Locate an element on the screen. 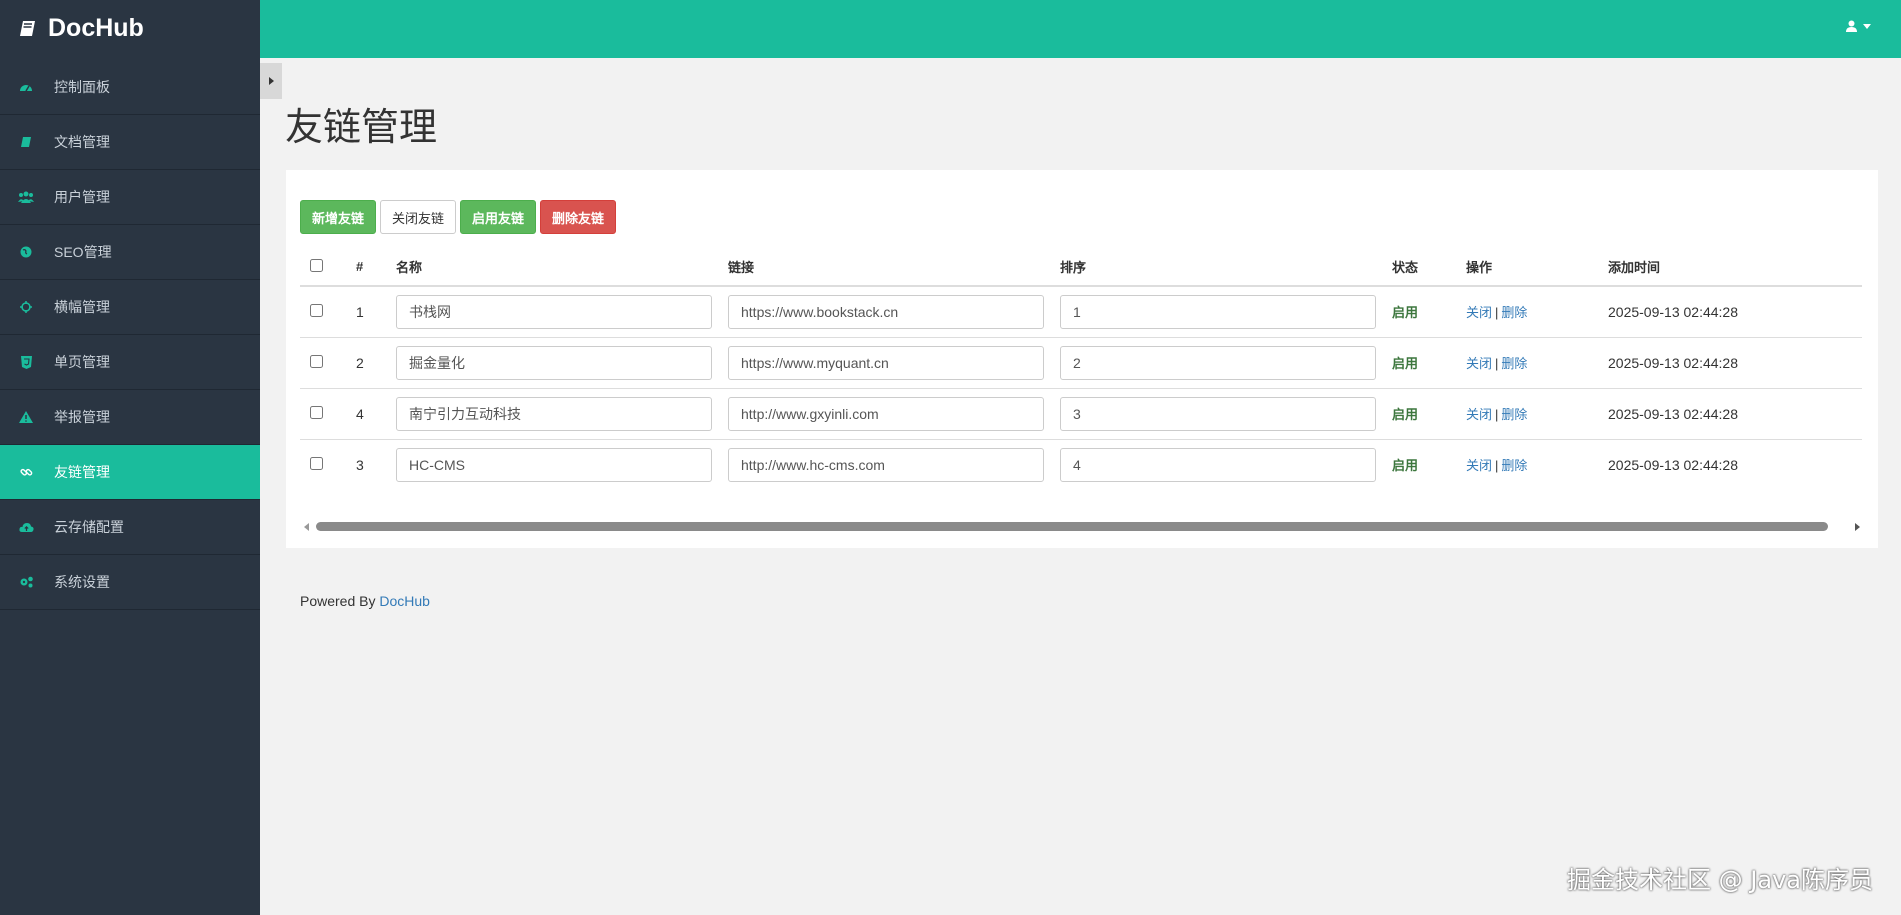  sidebar-item-banners: 横幅管理 is located at coordinates (130, 307).